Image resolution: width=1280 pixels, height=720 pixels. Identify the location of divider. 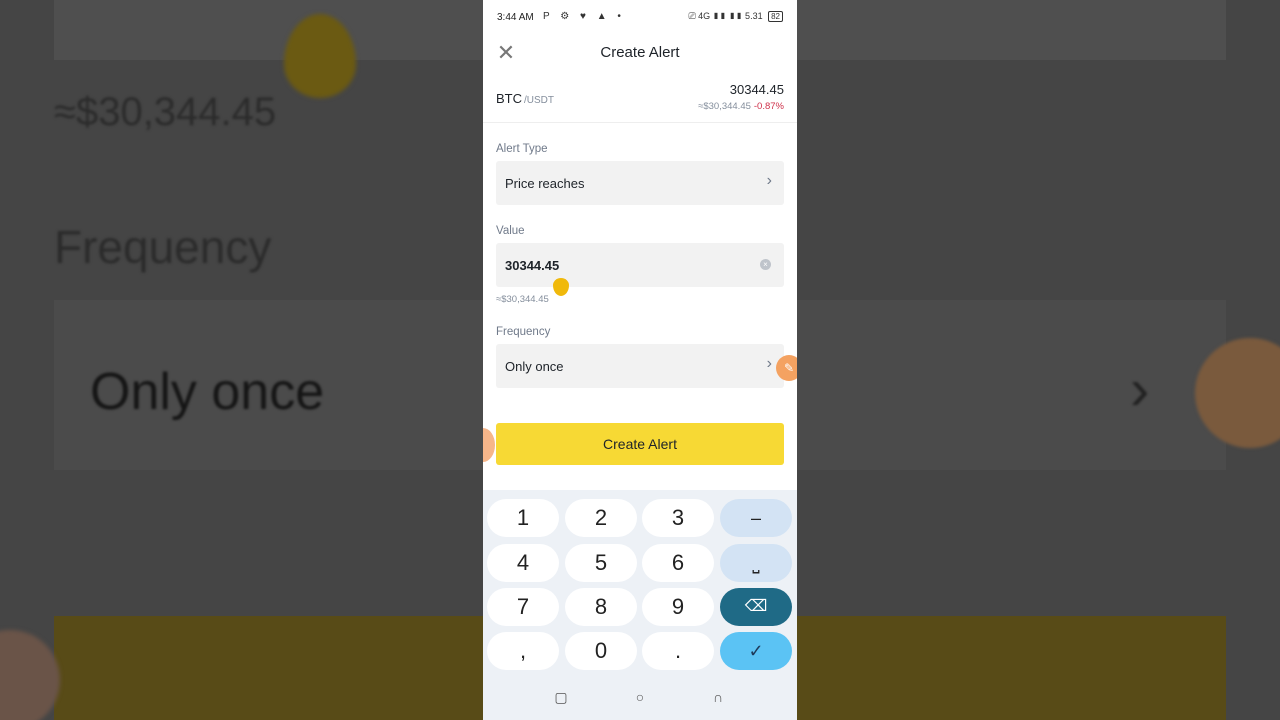
(640, 122).